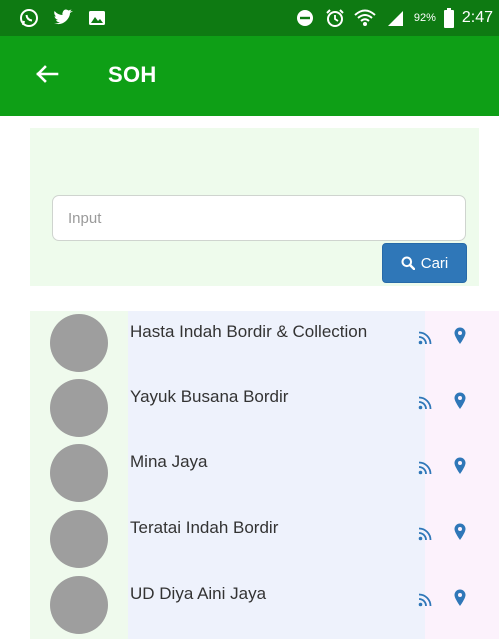 Image resolution: width=499 pixels, height=639 pixels. I want to click on search-icon, so click(408, 263).